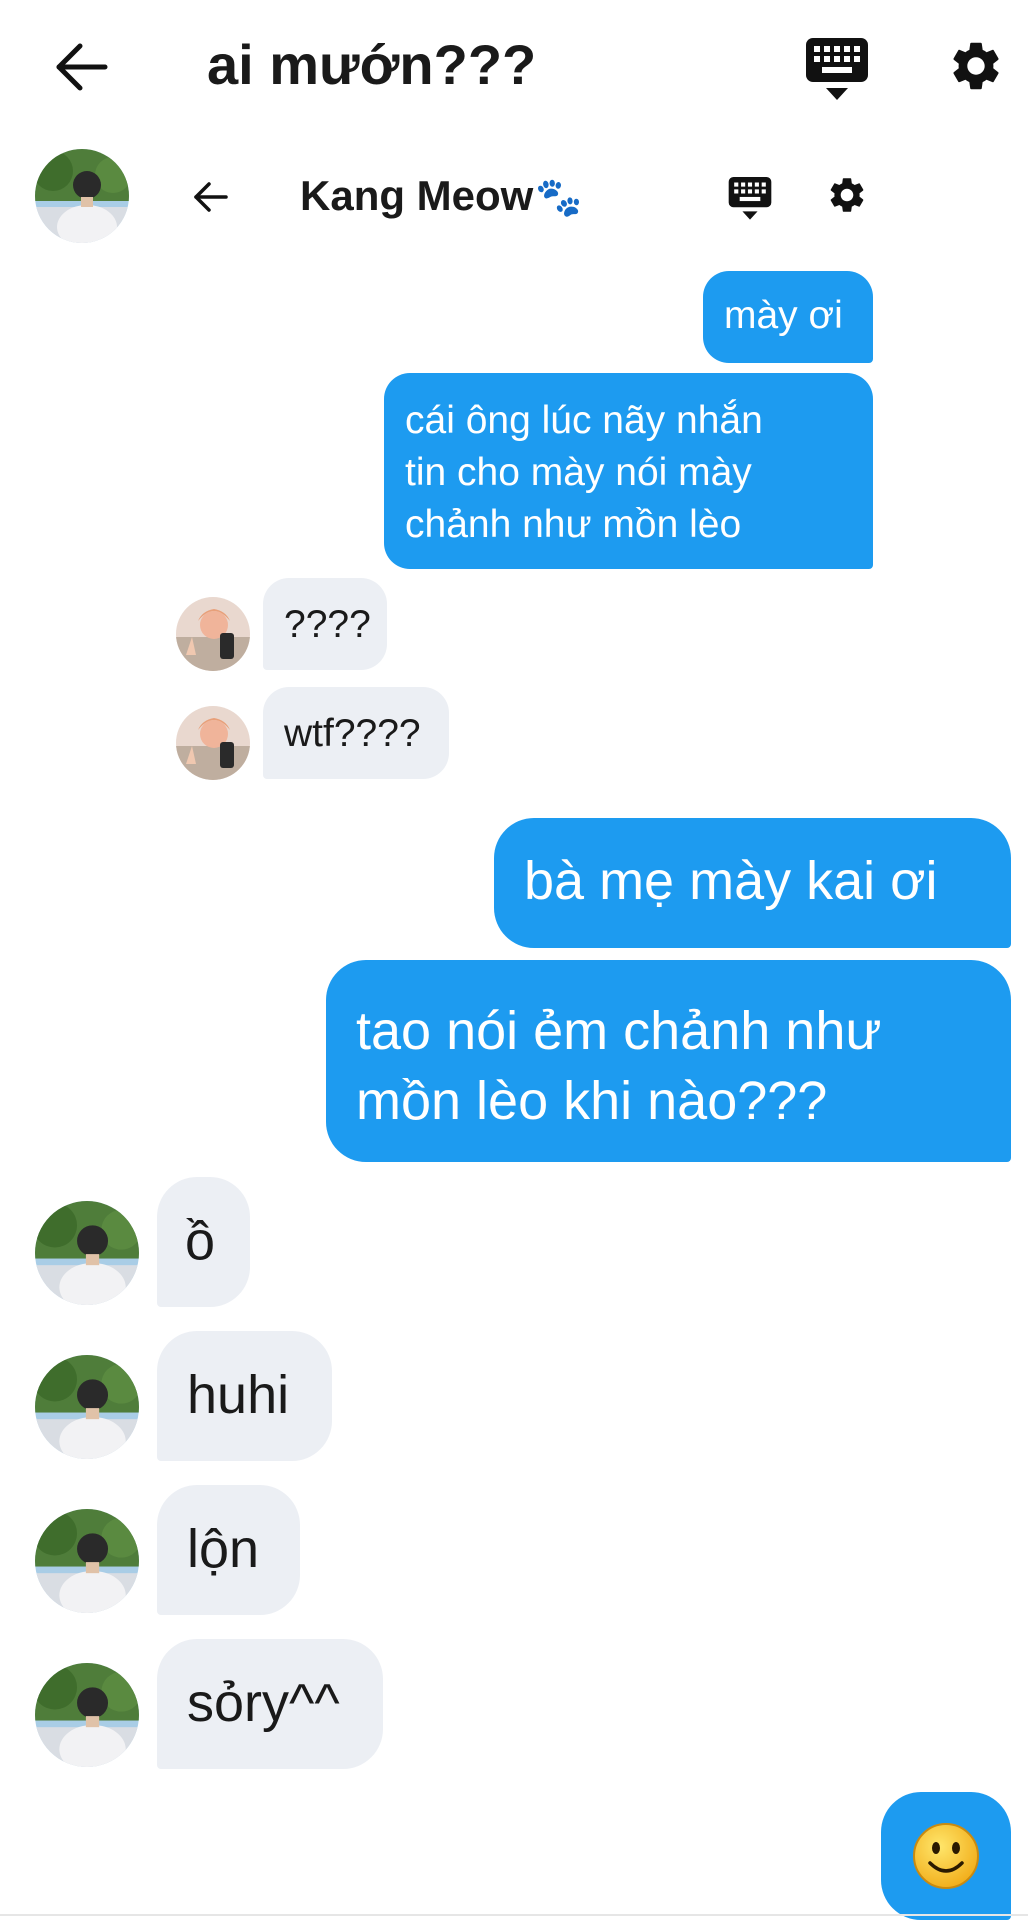 The width and height of the screenshot is (1028, 1920). What do you see at coordinates (244, 1396) in the screenshot?
I see `message-bubble: huhi` at bounding box center [244, 1396].